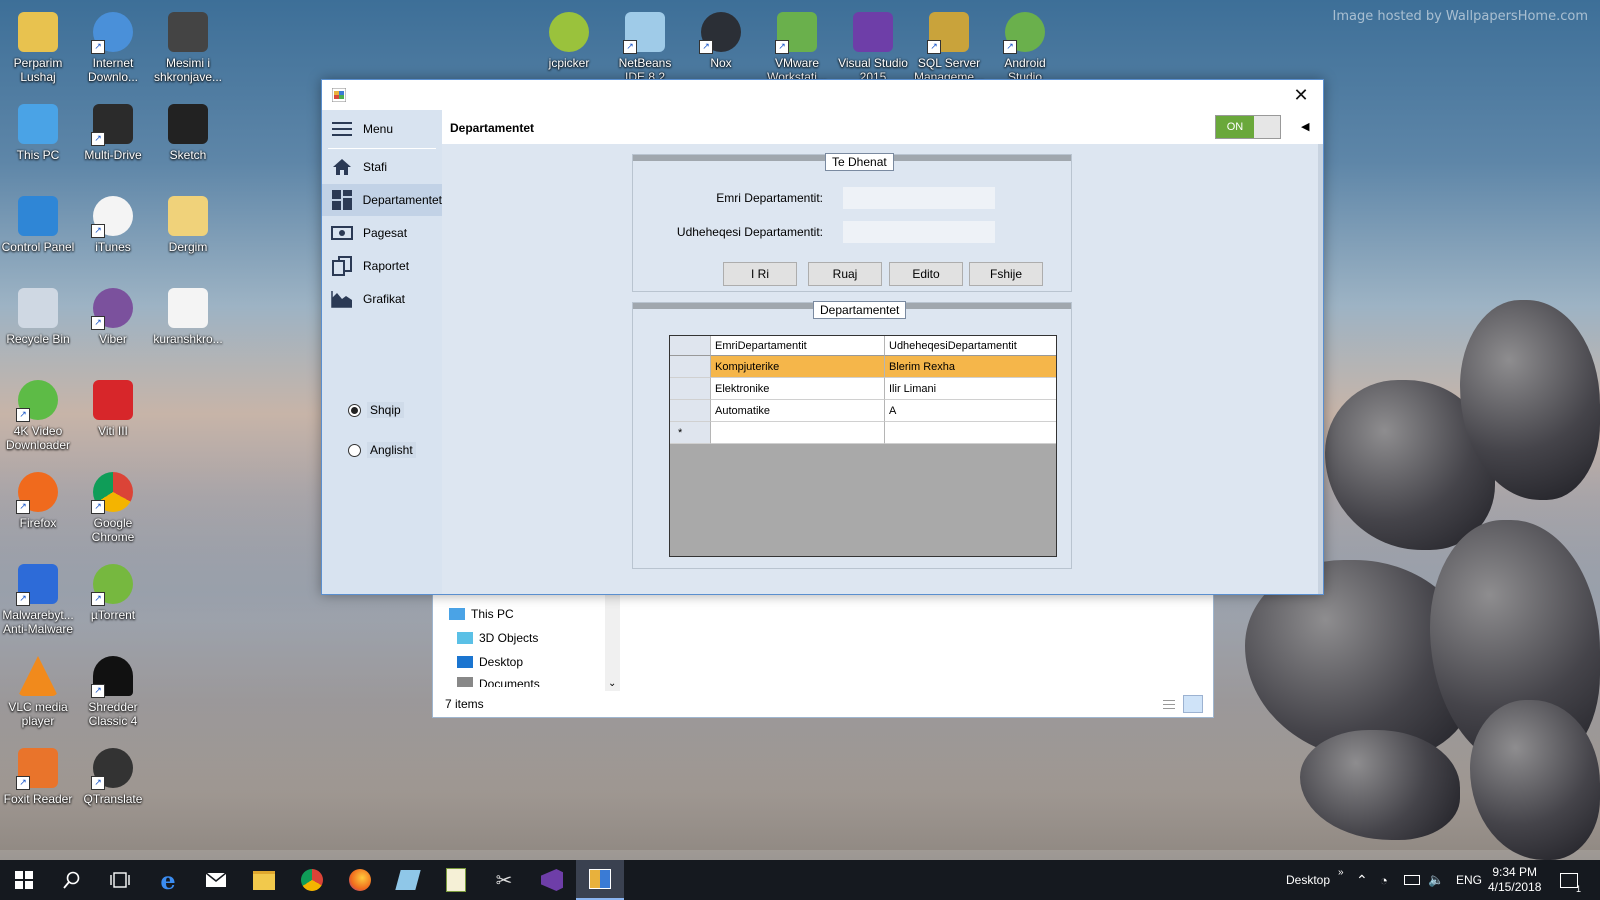  I want to click on table-row: Automatike A, so click(863, 411).